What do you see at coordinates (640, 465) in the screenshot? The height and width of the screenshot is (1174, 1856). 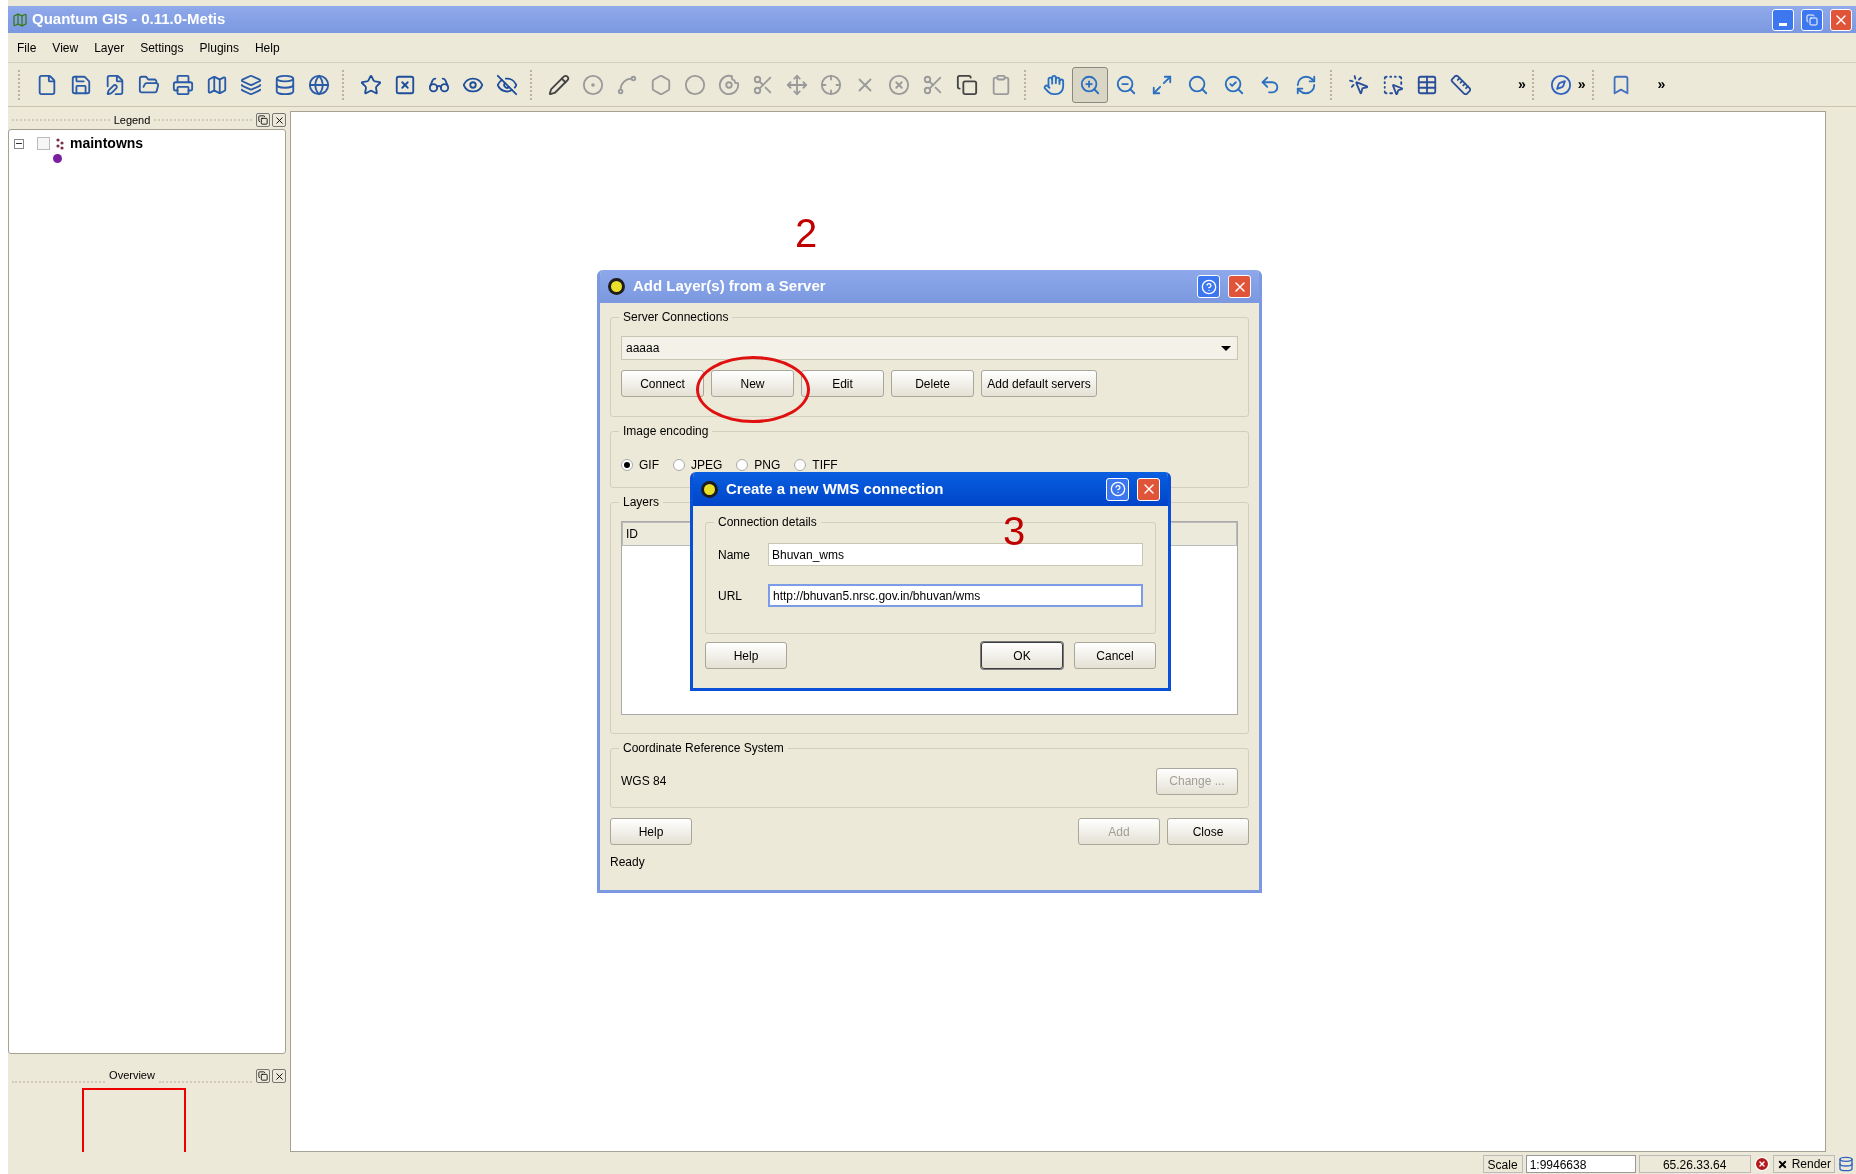 I see `encoding-radio: GIF` at bounding box center [640, 465].